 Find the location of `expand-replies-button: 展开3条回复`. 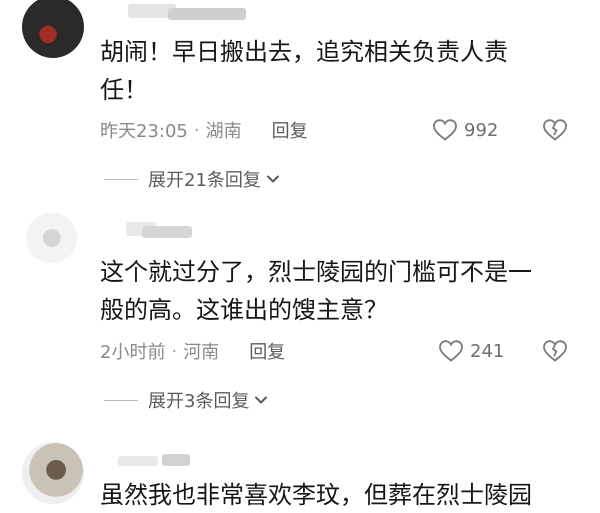

expand-replies-button: 展开3条回复 is located at coordinates (186, 400).